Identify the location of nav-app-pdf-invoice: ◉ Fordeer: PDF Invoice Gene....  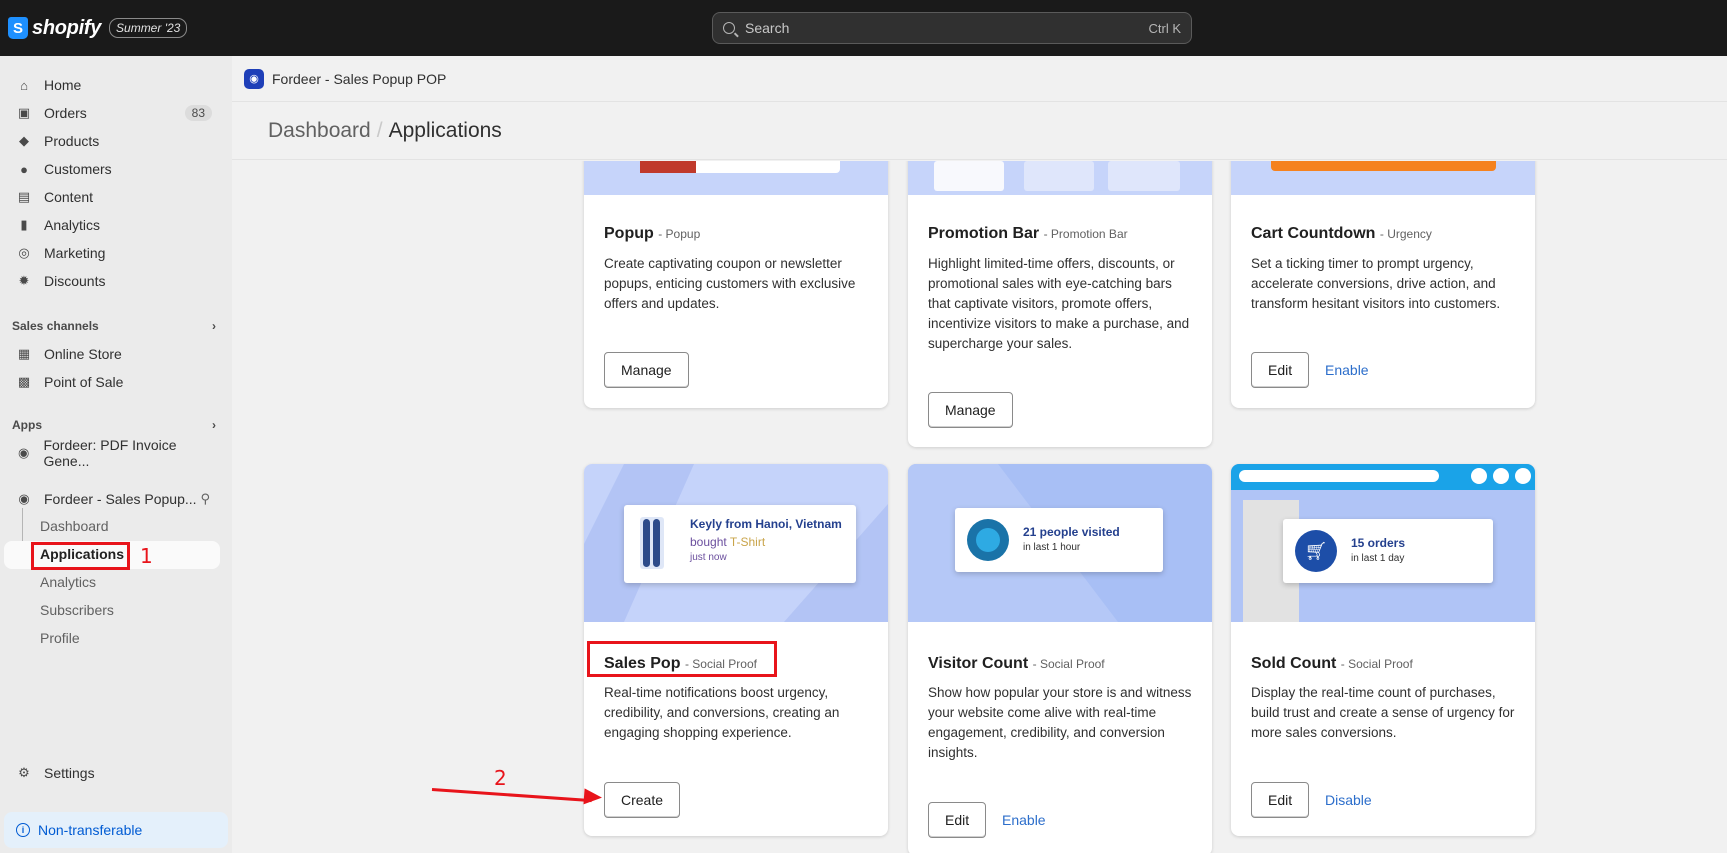
(112, 453).